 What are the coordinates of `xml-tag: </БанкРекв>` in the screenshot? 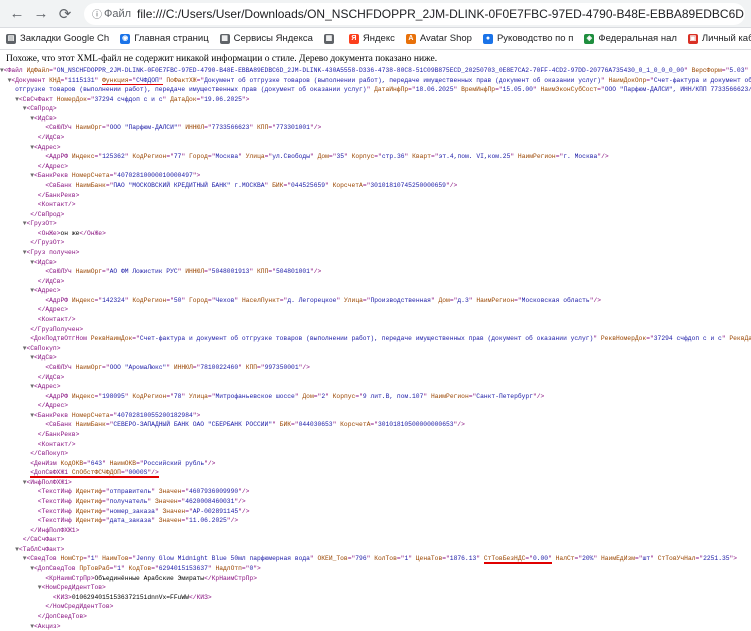 It's located at (58, 195).